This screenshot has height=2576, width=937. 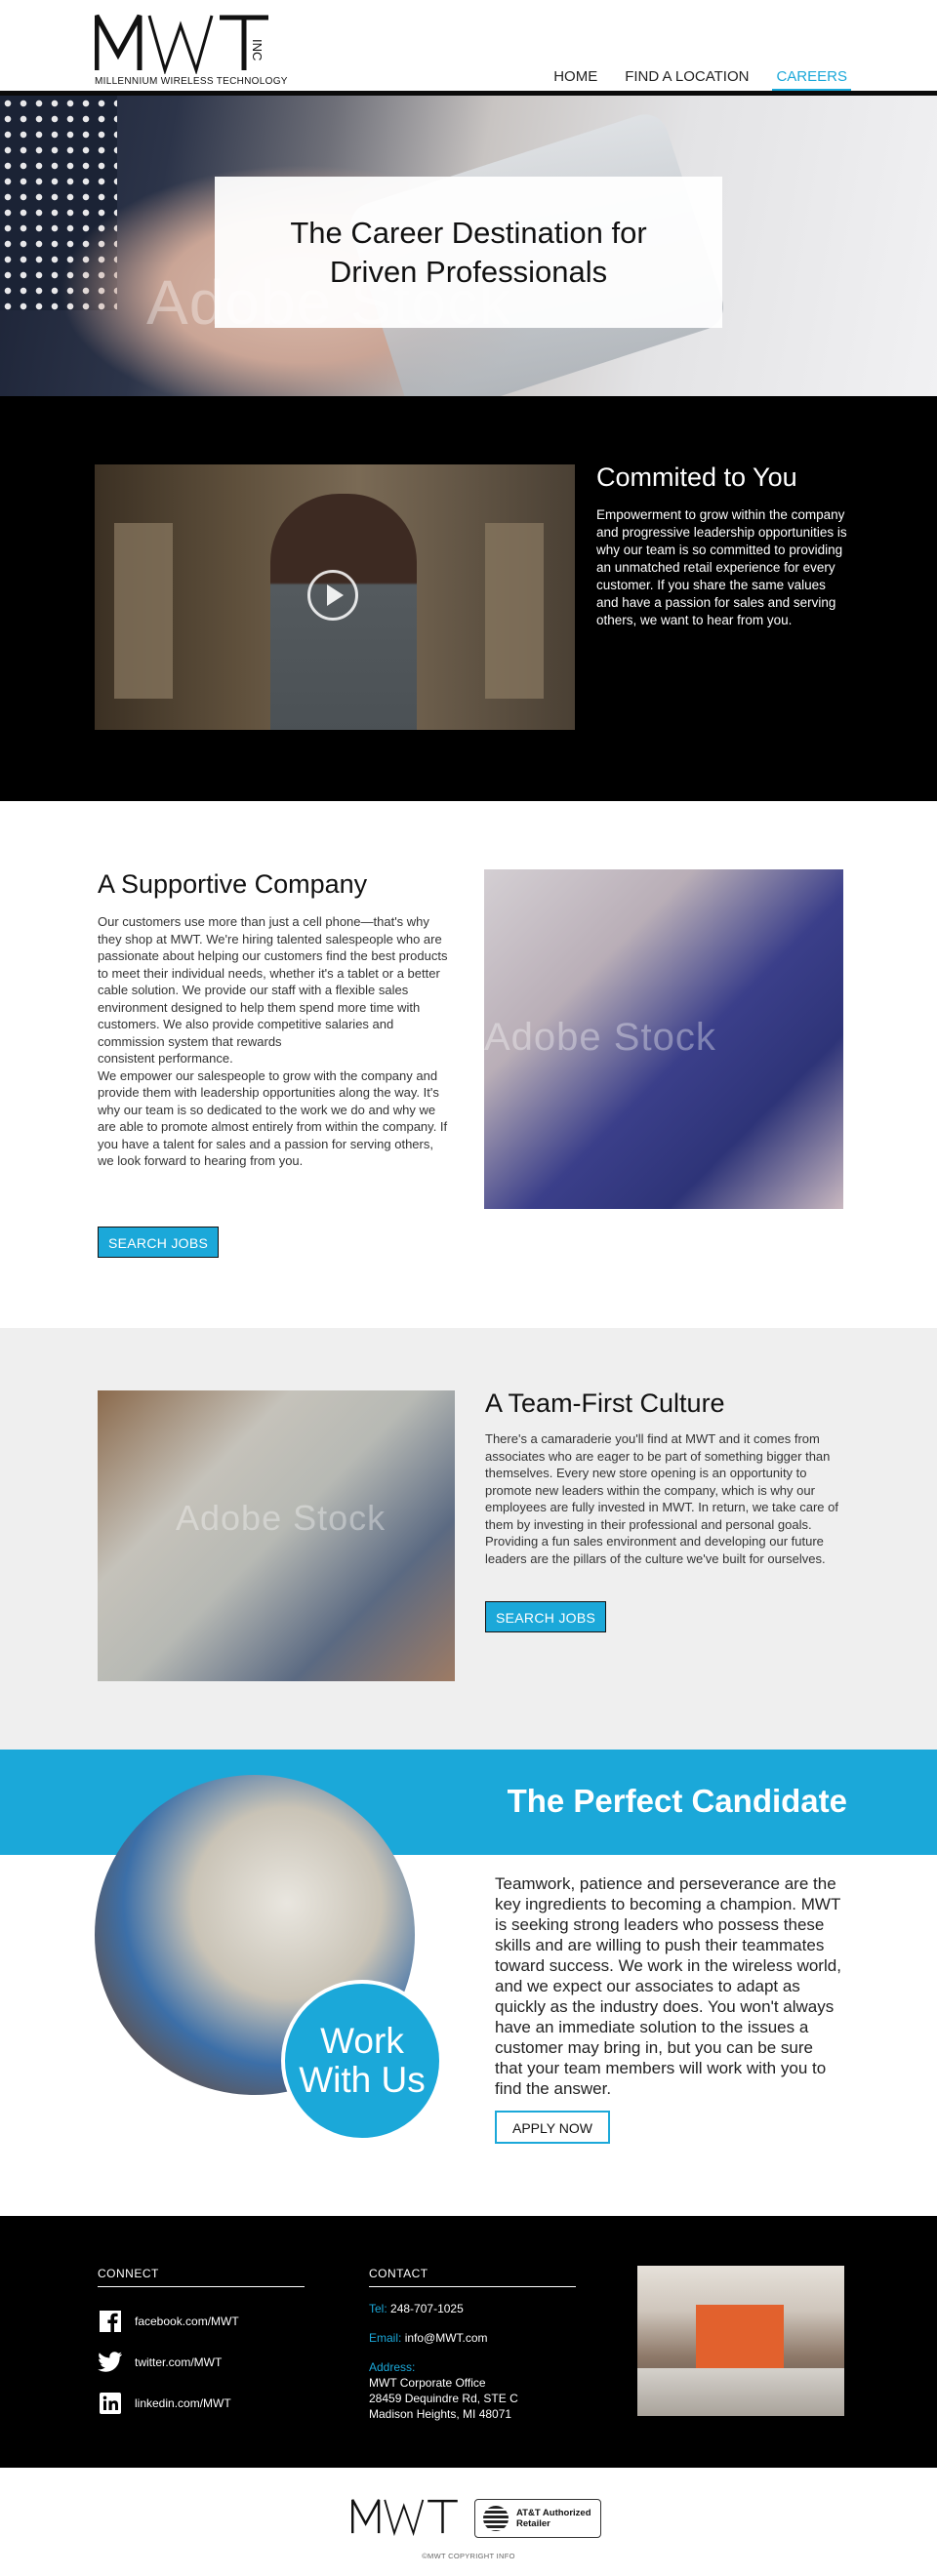 I want to click on team-watermark: Adobe Stock, so click(x=281, y=1518).